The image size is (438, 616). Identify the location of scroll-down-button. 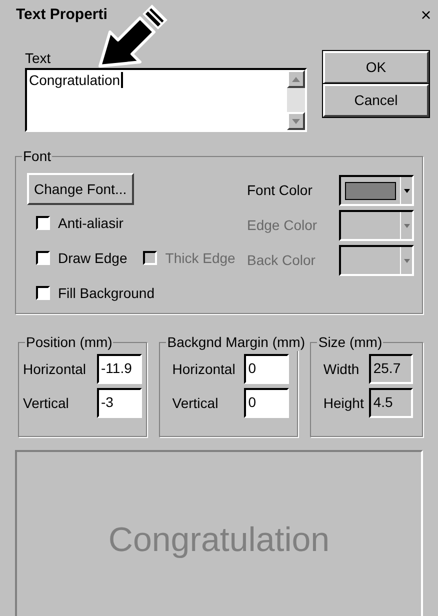
(296, 121).